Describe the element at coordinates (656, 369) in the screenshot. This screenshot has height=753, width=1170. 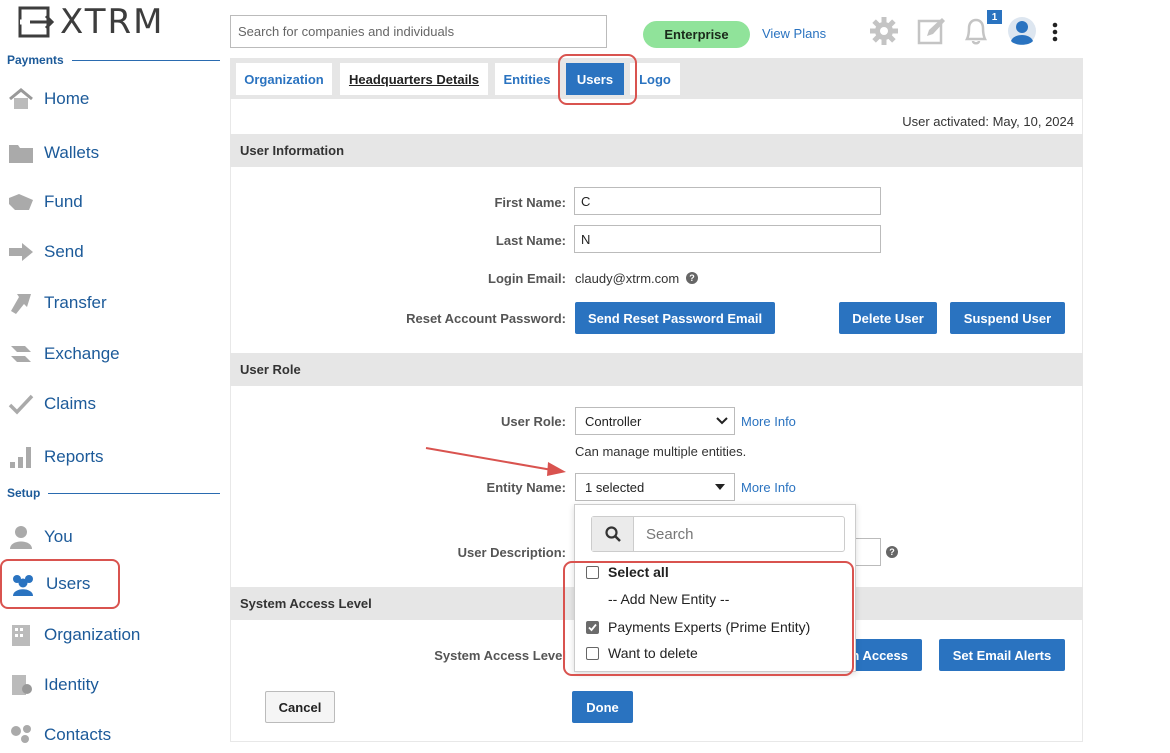
I see `user-role-header: User Role` at that location.